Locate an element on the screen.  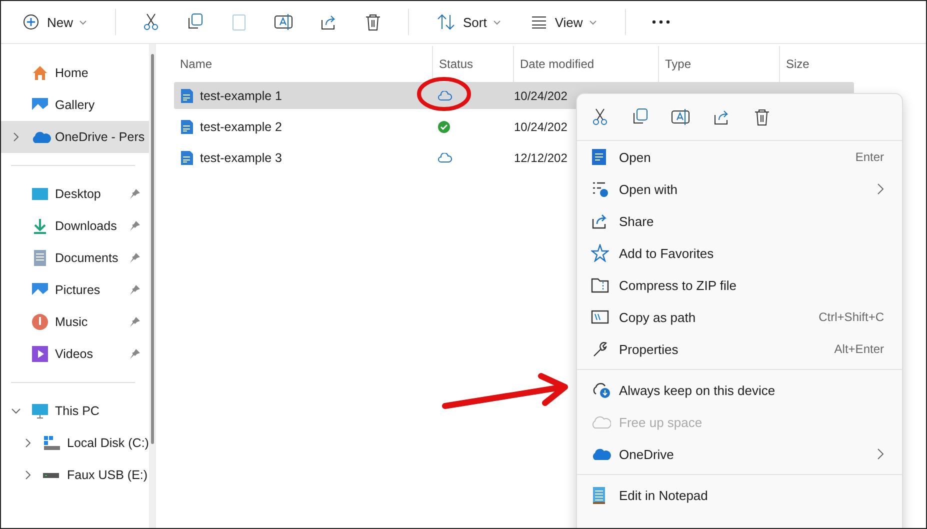
sidebar-item: Videos is located at coordinates (75, 354).